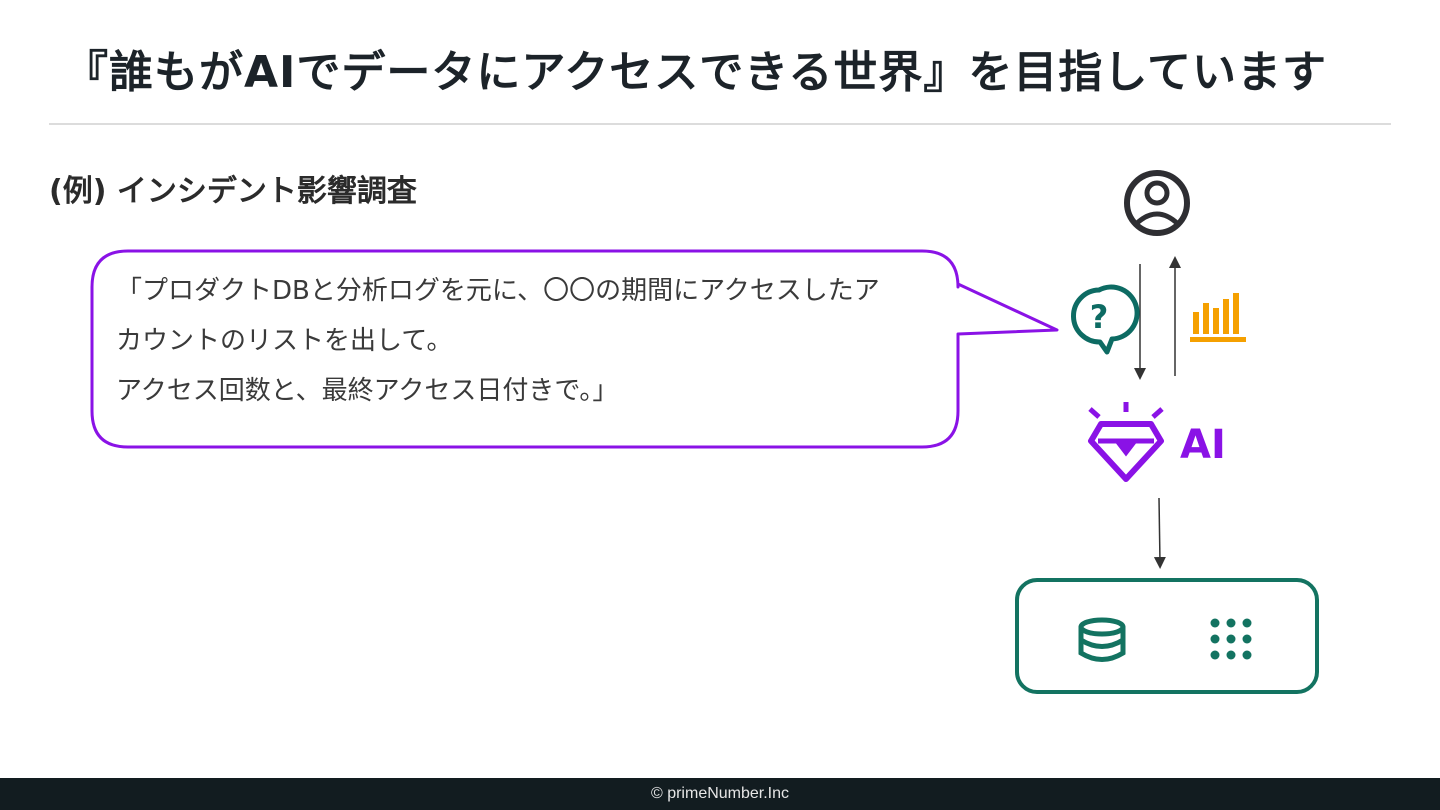 The image size is (1440, 810). What do you see at coordinates (1203, 445) in the screenshot?
I see `ai-label: AI` at bounding box center [1203, 445].